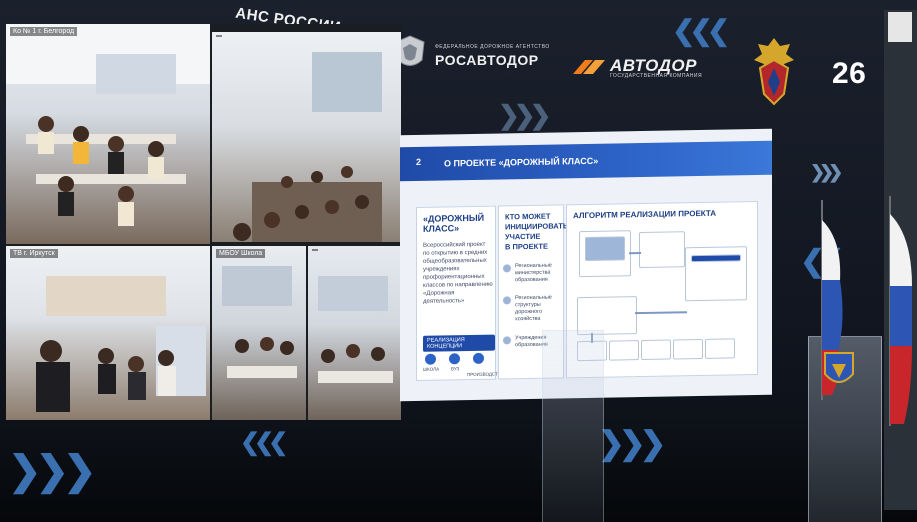 This screenshot has height=522, width=917. I want to click on column-heading: «ДОРОЖНЫЙ, so click(454, 218).